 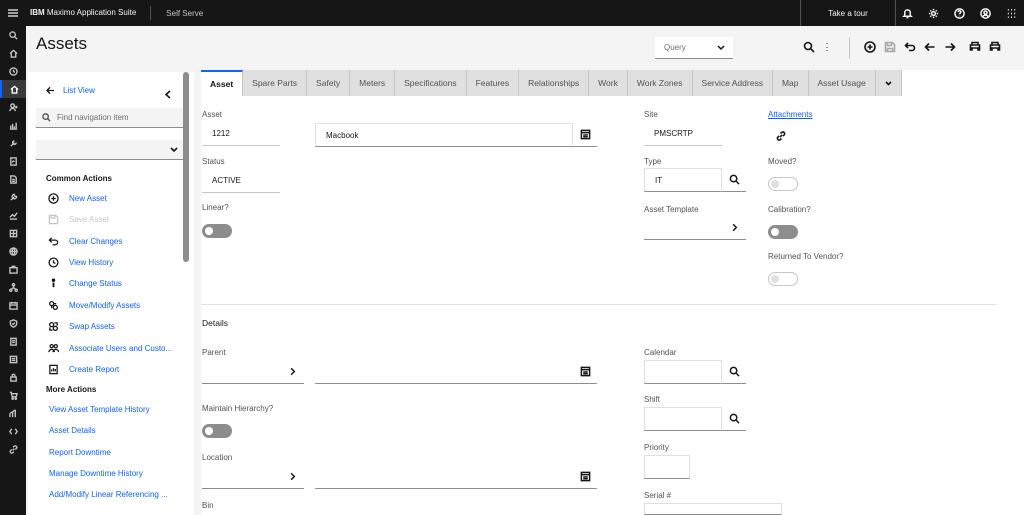 I want to click on save-asset-action: Save Asset, so click(x=77, y=219).